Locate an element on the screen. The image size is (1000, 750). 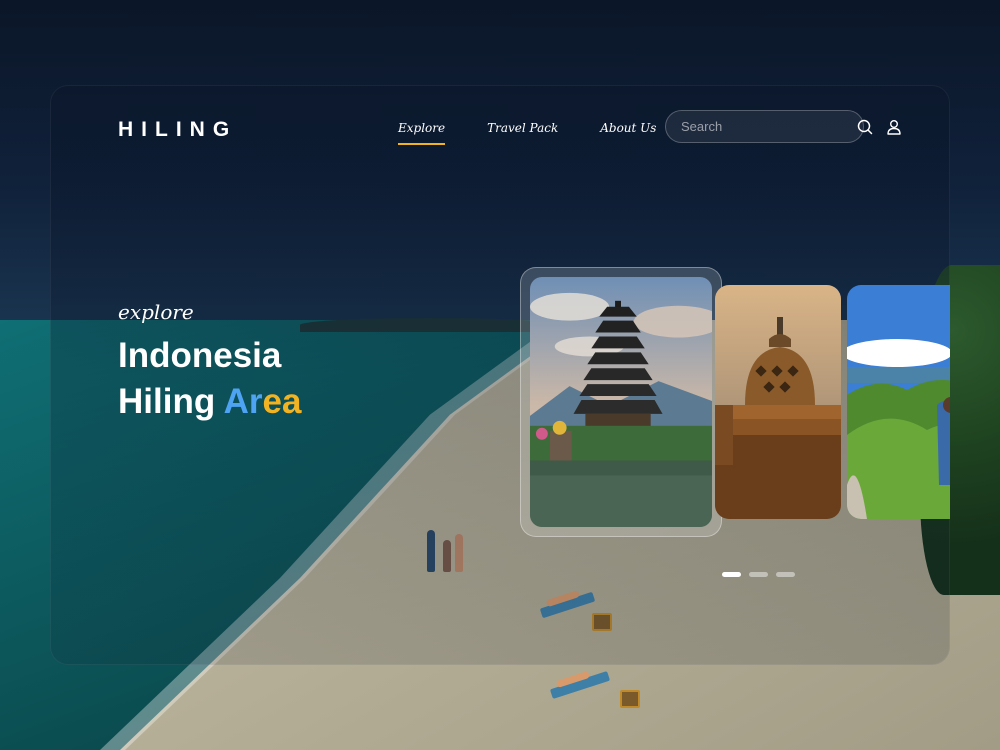
nav-item-travel-pack: Travel Pack is located at coordinates (522, 133).